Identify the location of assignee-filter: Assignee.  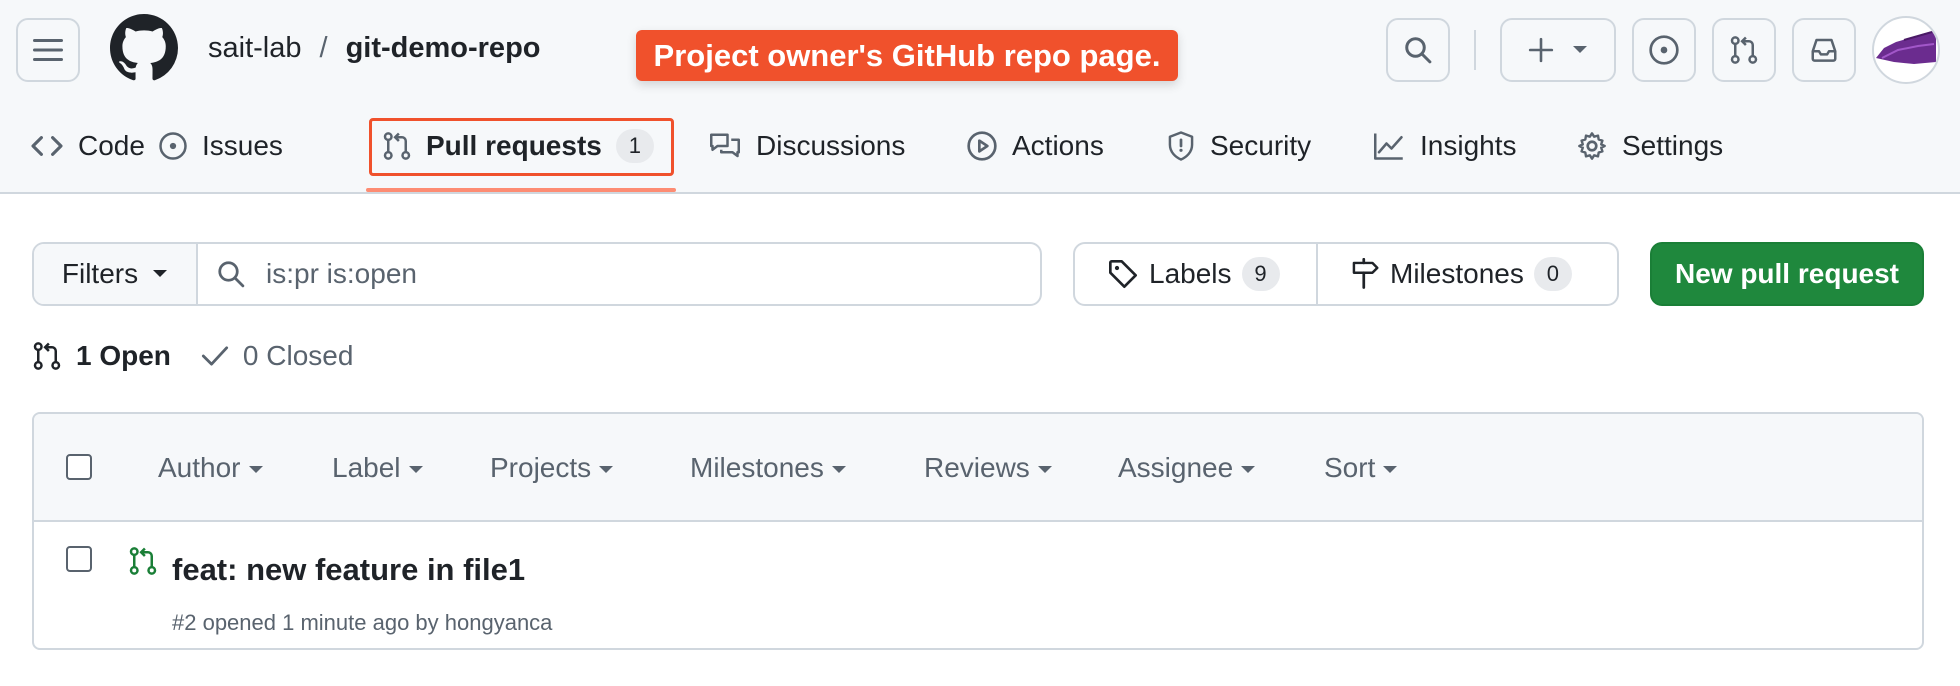
(1187, 468).